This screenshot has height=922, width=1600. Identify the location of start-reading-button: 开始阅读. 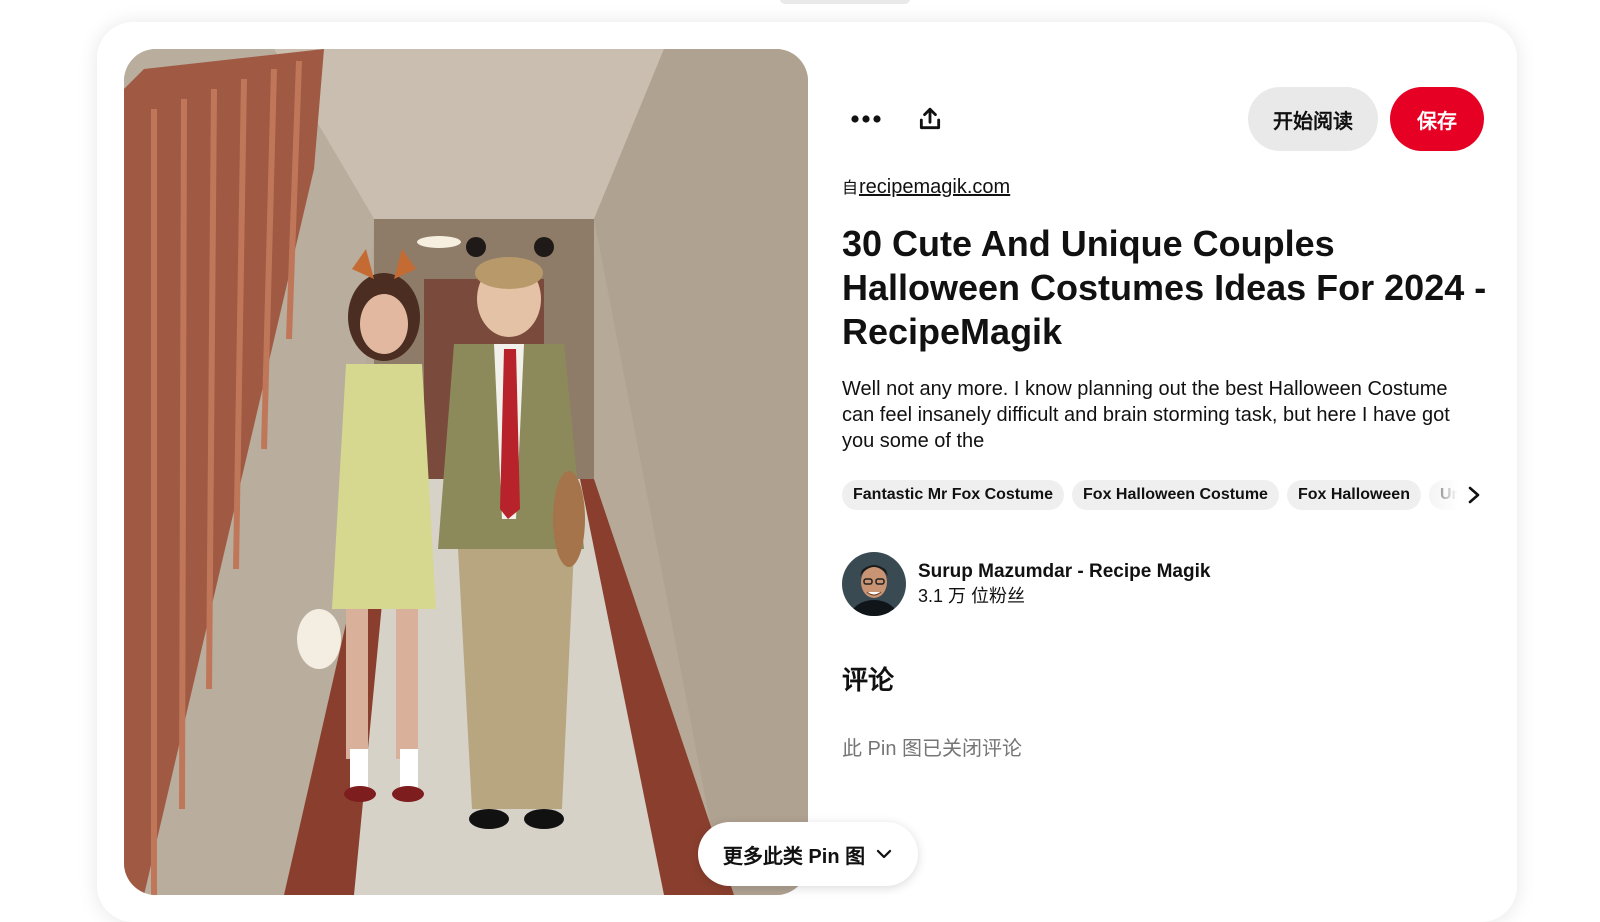
(1313, 119).